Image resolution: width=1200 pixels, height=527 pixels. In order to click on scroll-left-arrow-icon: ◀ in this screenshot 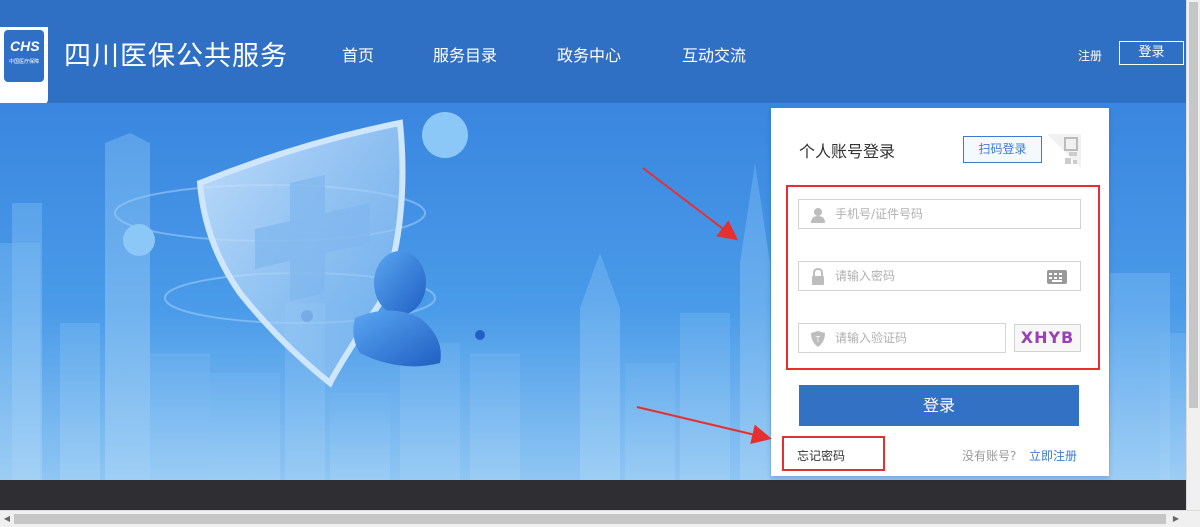, I will do `click(7, 519)`.